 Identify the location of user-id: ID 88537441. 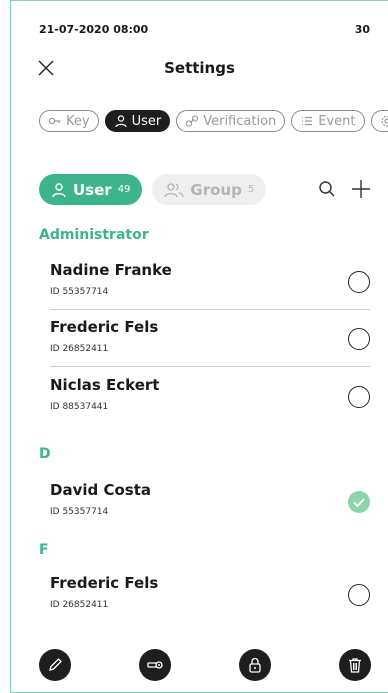
(79, 407).